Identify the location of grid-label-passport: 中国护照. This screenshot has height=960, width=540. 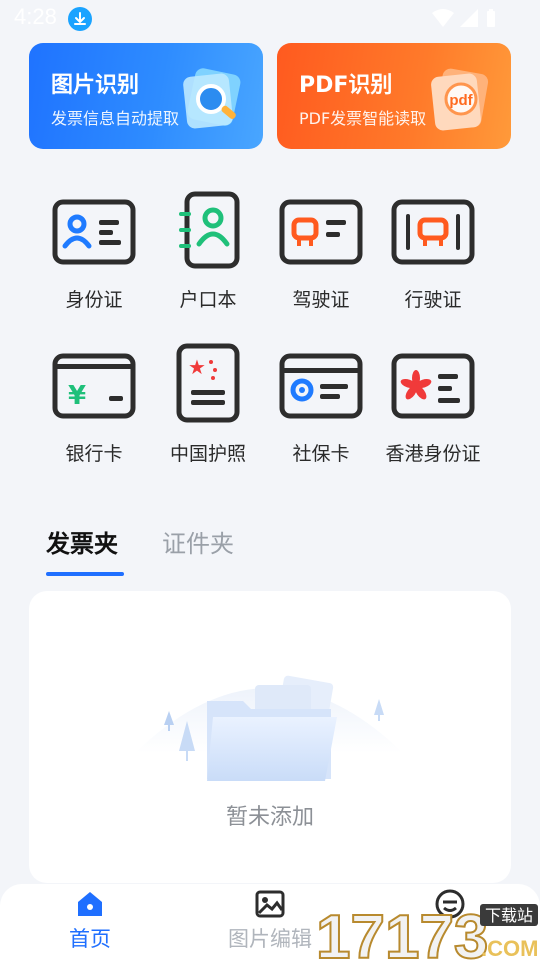
(207, 454).